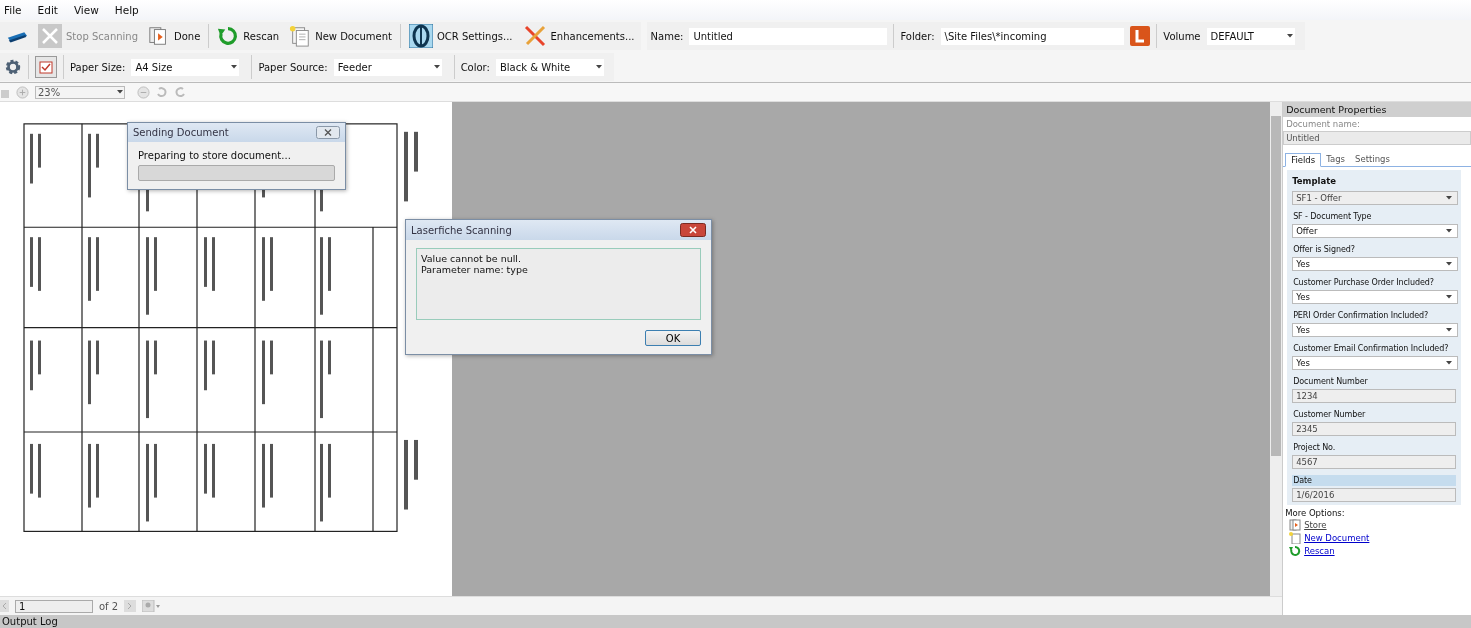  What do you see at coordinates (13, 10) in the screenshot?
I see `menu-item: File` at bounding box center [13, 10].